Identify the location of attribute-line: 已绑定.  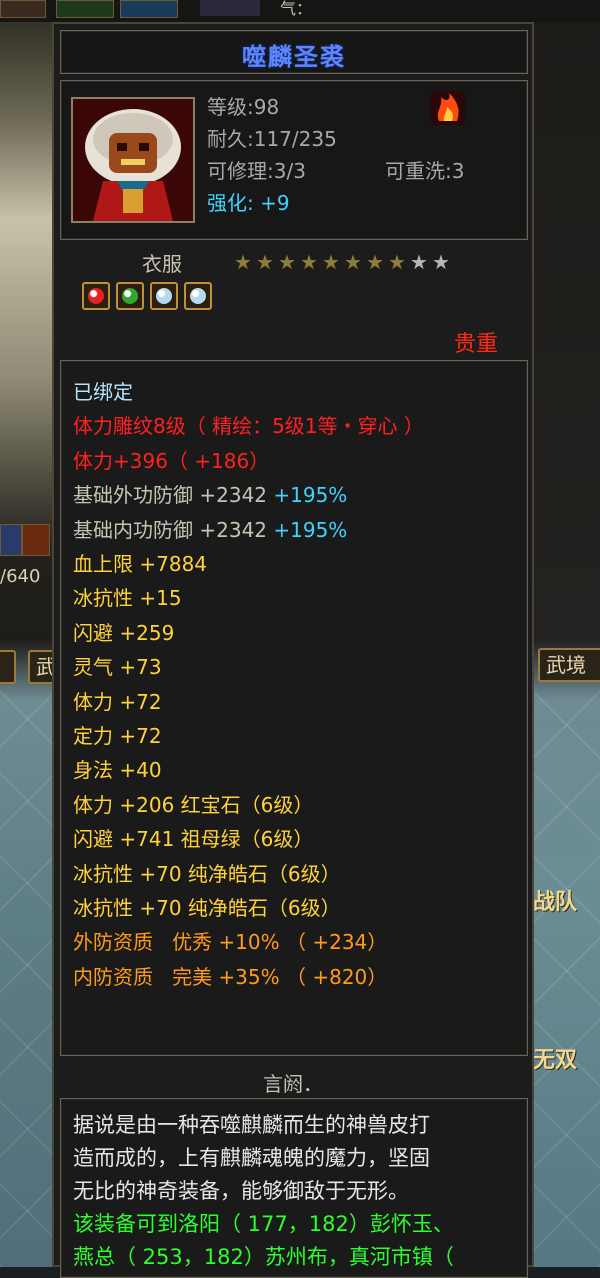
(103, 392).